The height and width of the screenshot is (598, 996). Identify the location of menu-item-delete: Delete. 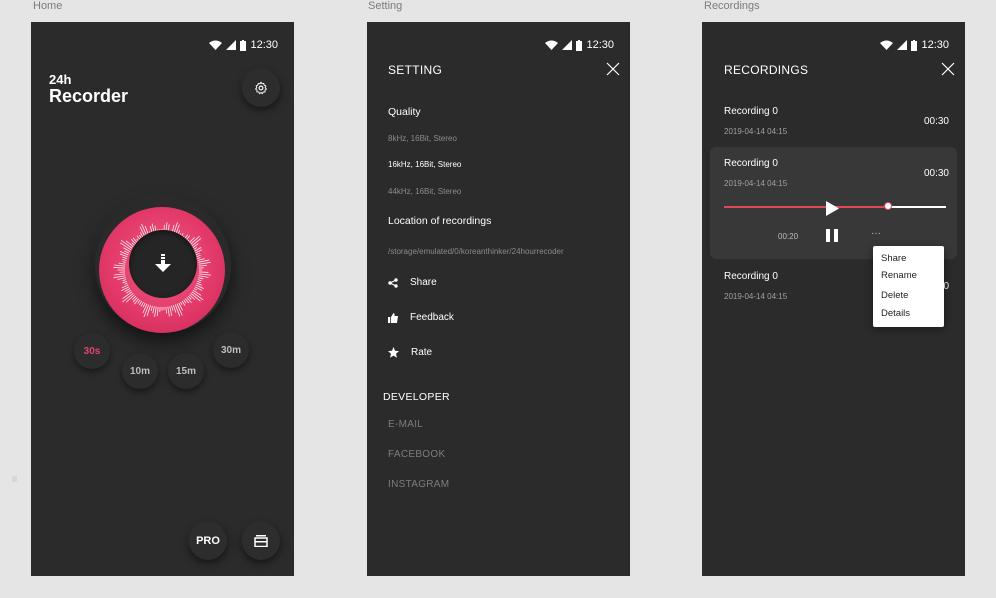
(894, 295).